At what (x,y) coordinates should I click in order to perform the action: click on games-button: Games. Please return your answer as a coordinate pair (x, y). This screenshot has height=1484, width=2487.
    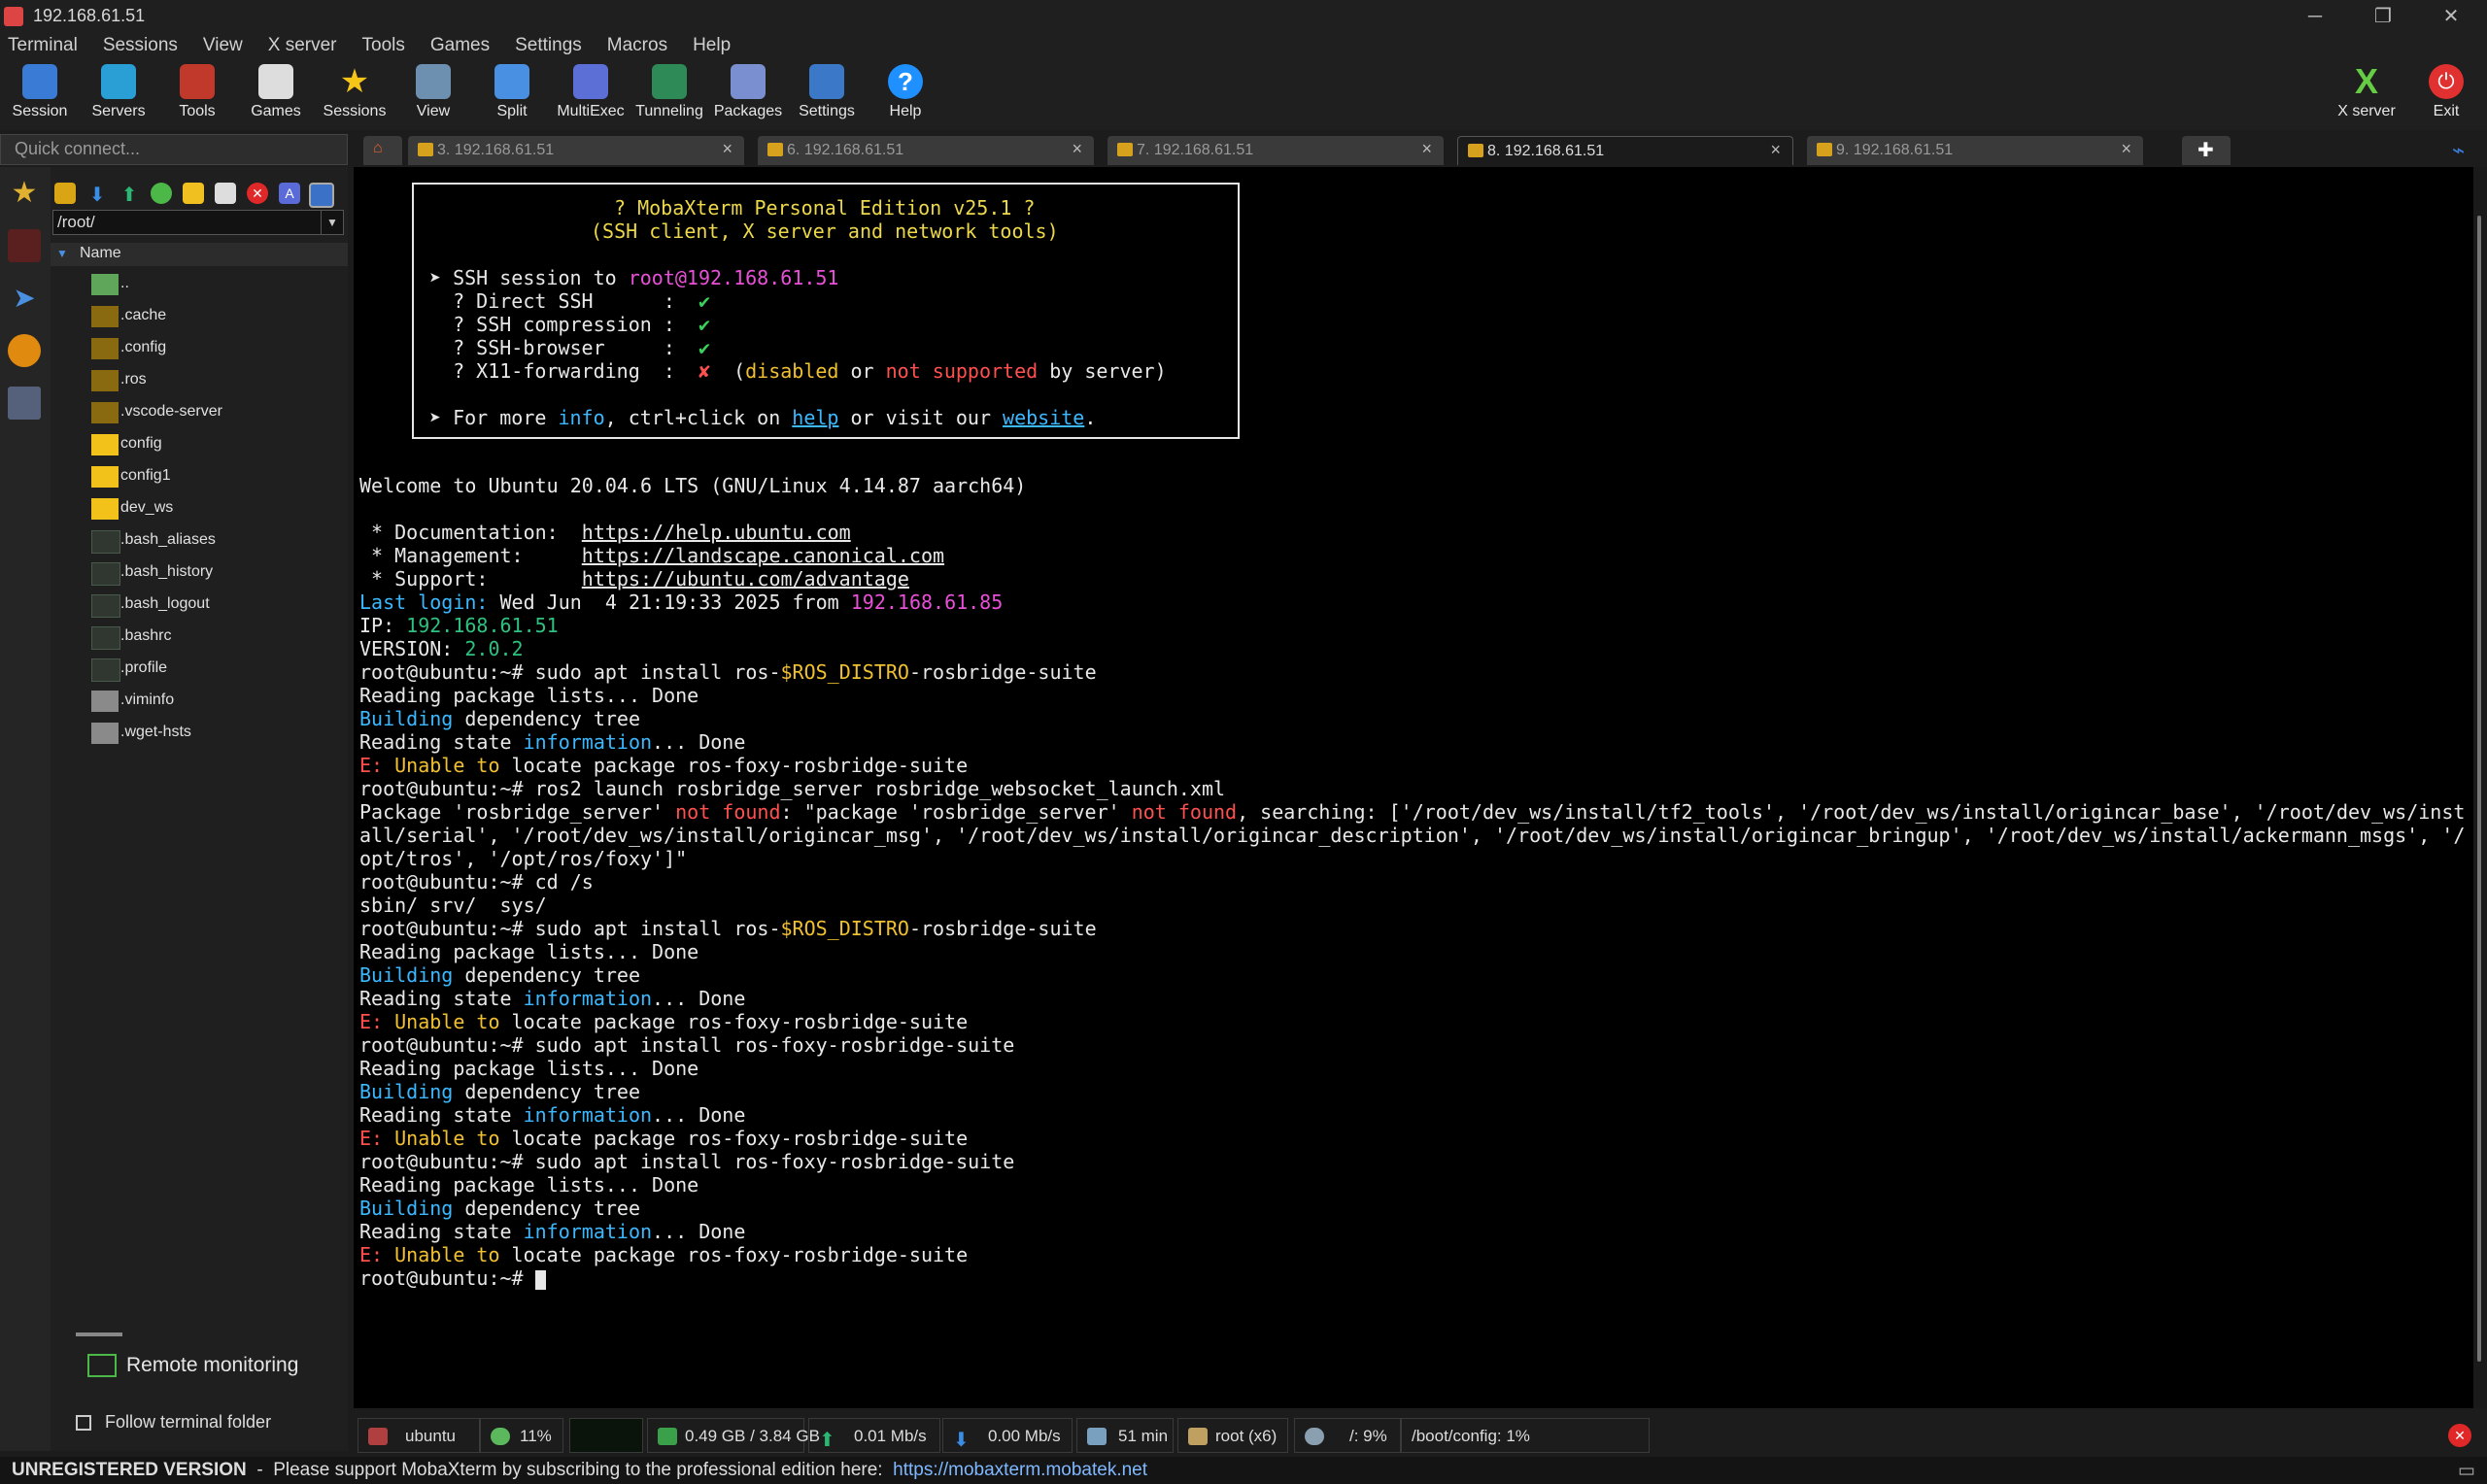
    Looking at the image, I should click on (276, 96).